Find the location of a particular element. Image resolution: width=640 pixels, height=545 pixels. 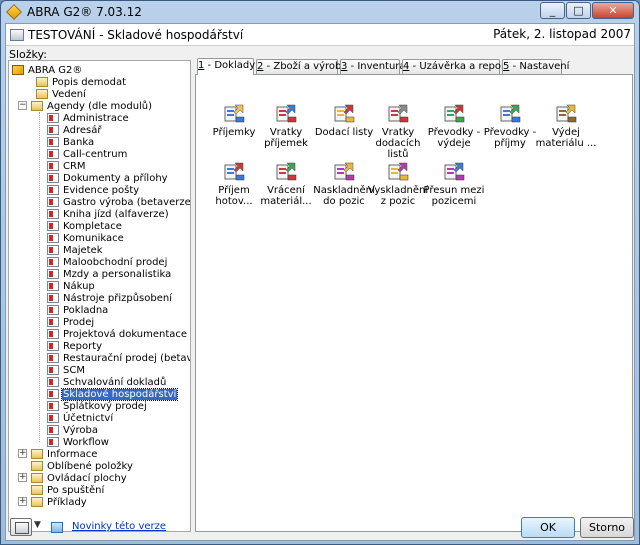

tree-item-banka: Banka is located at coordinates (71, 142).